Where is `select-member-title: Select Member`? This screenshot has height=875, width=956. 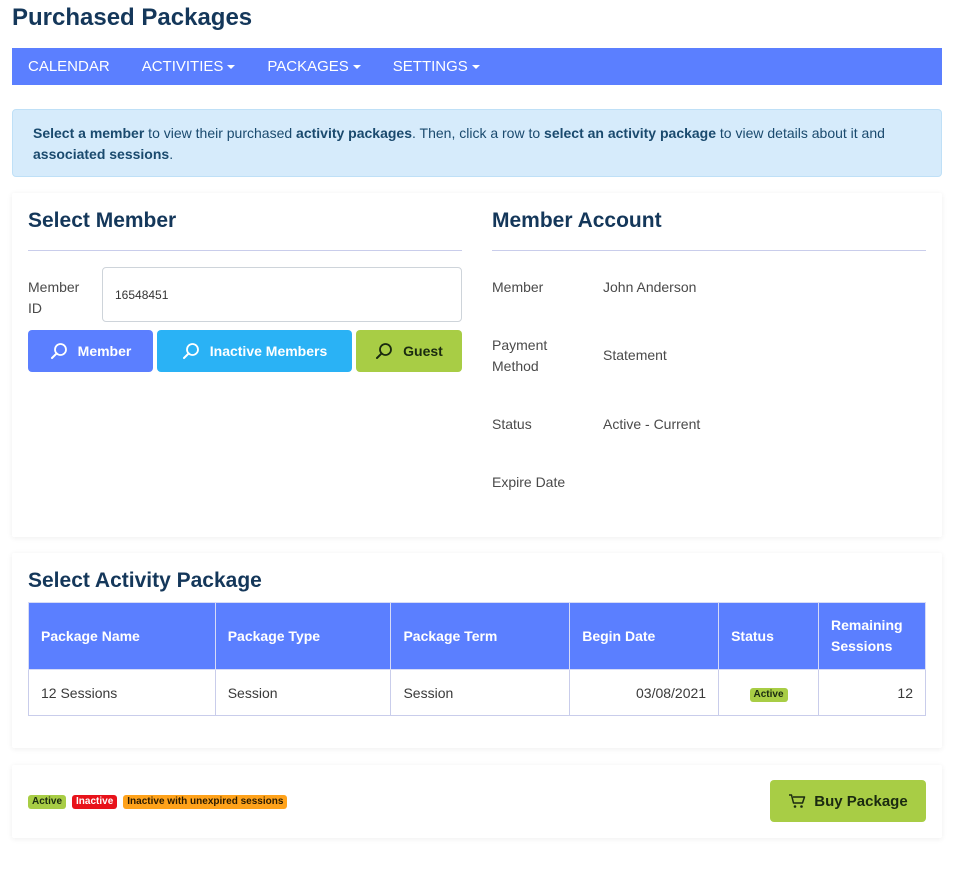
select-member-title: Select Member is located at coordinates (102, 220).